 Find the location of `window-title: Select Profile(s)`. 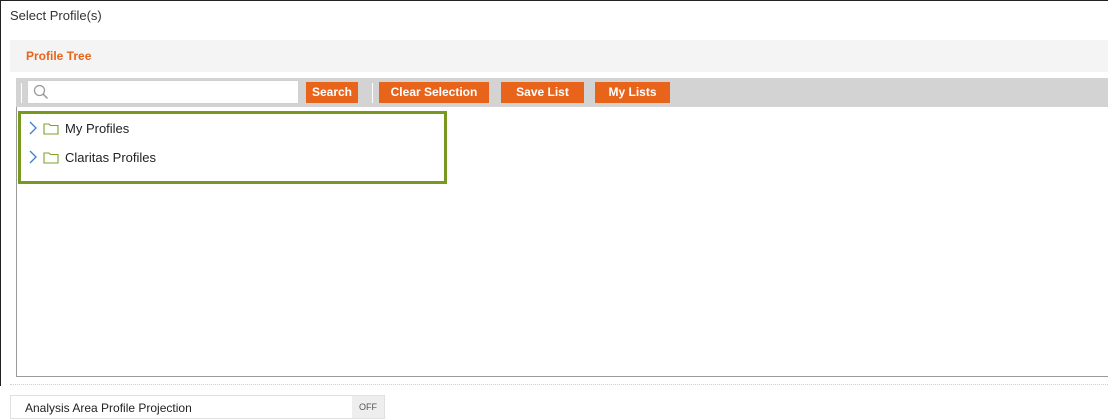

window-title: Select Profile(s) is located at coordinates (56, 15).